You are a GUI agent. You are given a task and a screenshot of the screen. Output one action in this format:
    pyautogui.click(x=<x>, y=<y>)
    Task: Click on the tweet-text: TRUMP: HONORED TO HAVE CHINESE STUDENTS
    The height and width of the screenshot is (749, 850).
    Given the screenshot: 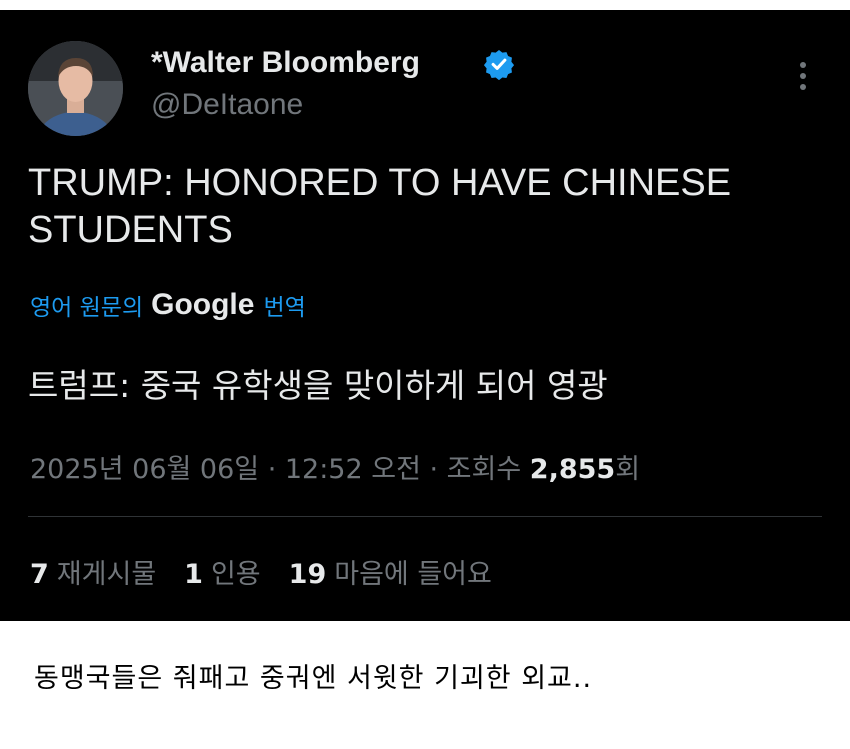 What is the action you would take?
    pyautogui.click(x=380, y=206)
    